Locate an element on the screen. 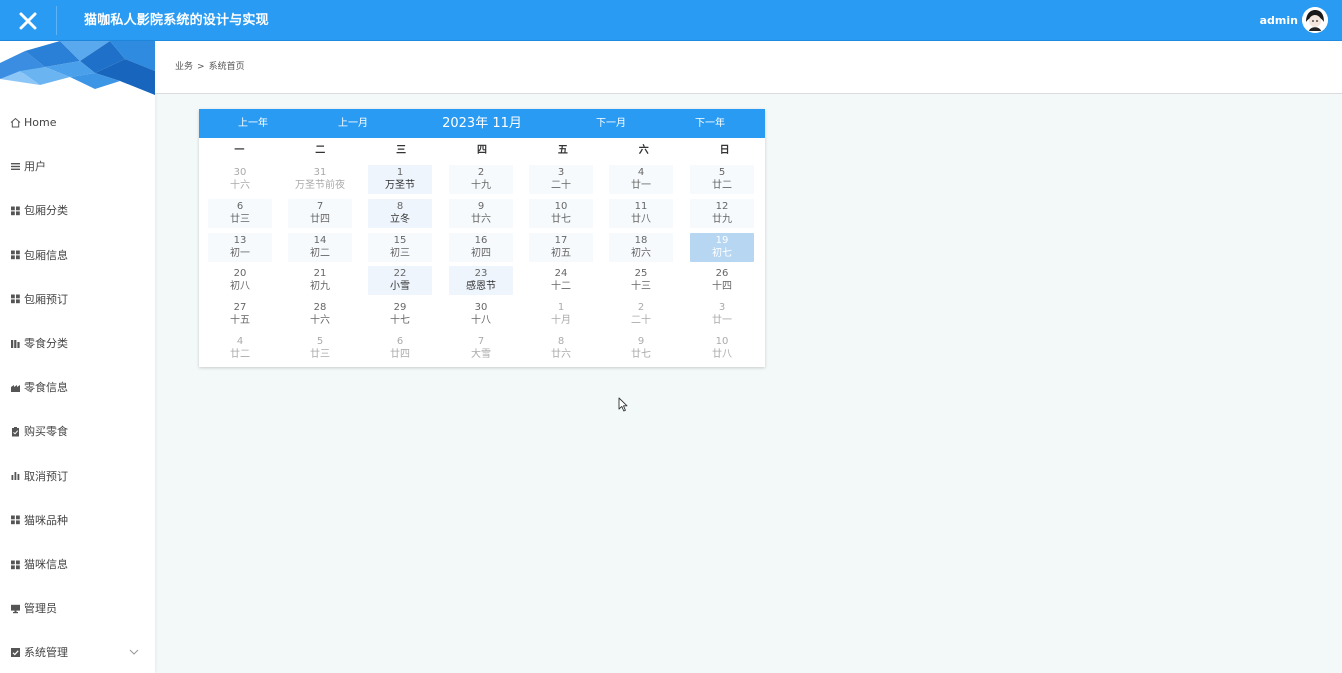  calendar-day: 13 初一 is located at coordinates (240, 247).